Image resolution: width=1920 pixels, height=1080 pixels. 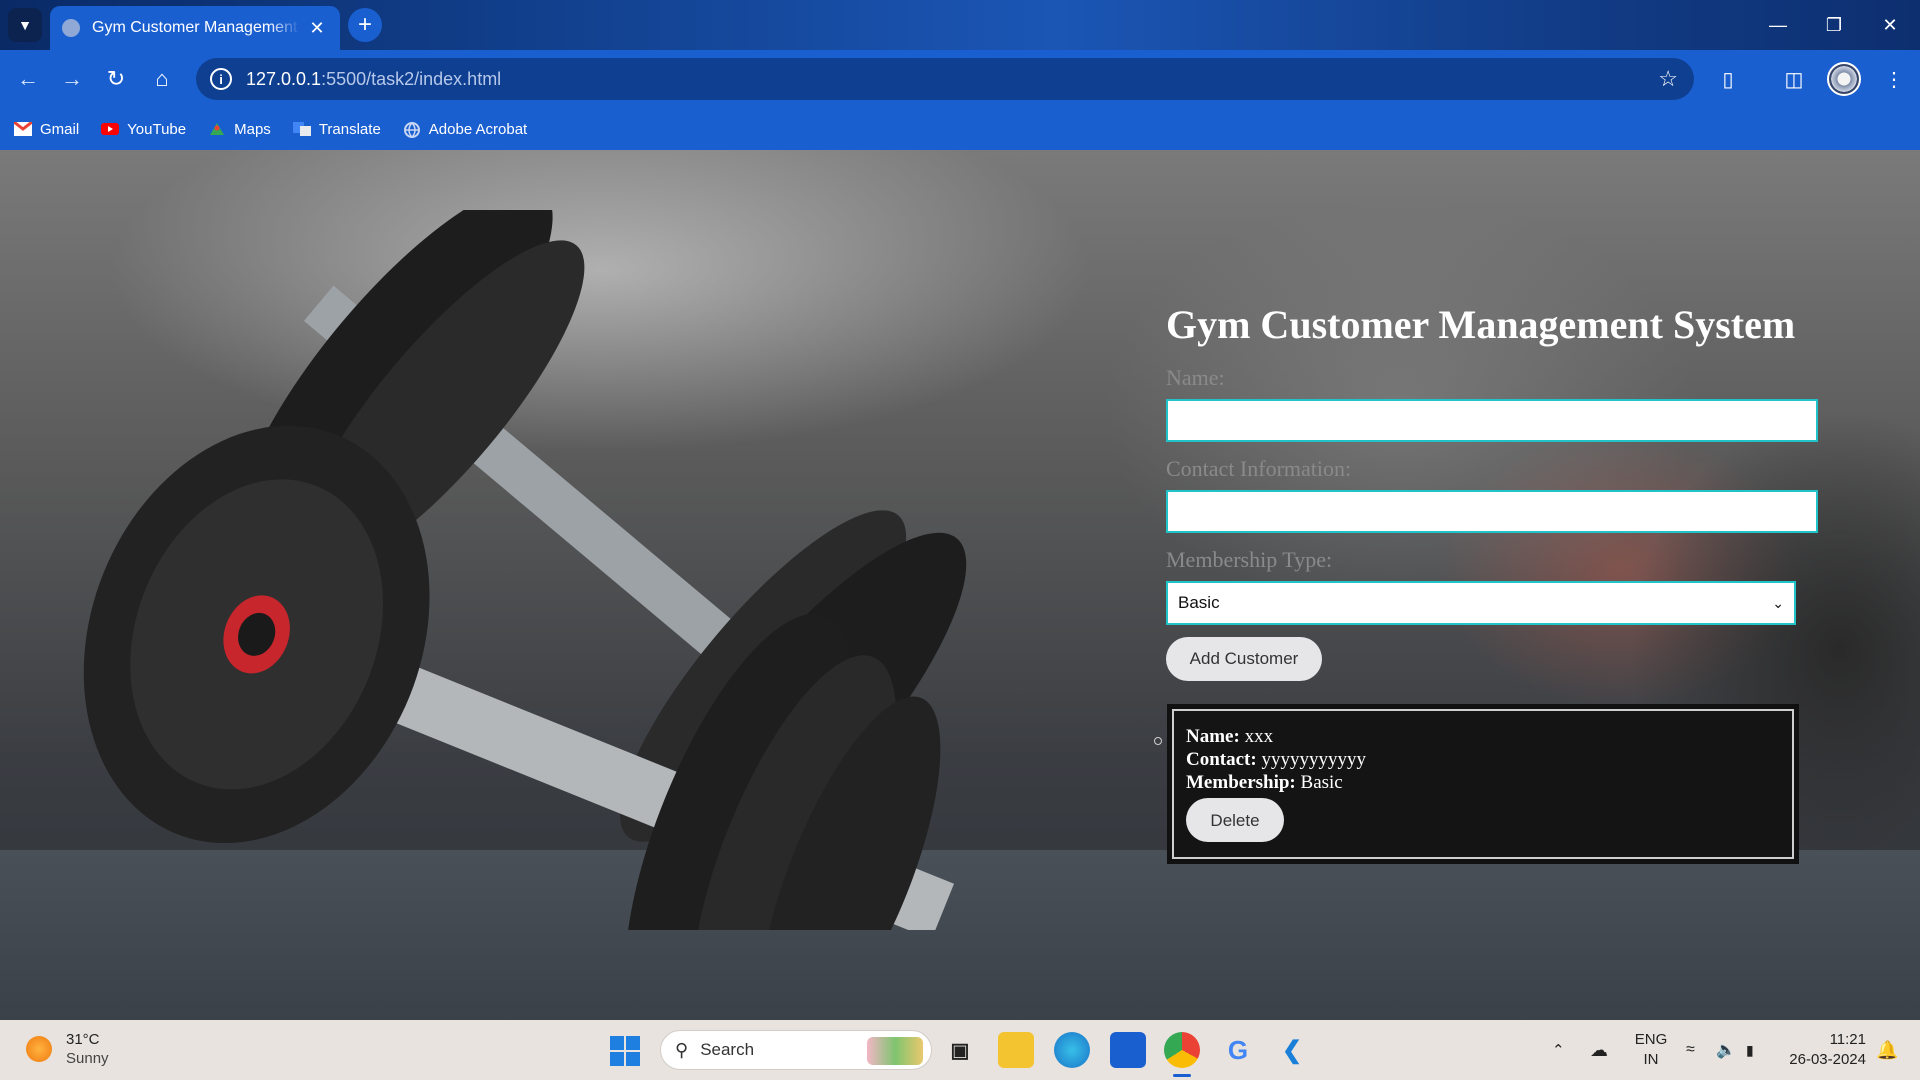 I want to click on start-button, so click(x=625, y=1051).